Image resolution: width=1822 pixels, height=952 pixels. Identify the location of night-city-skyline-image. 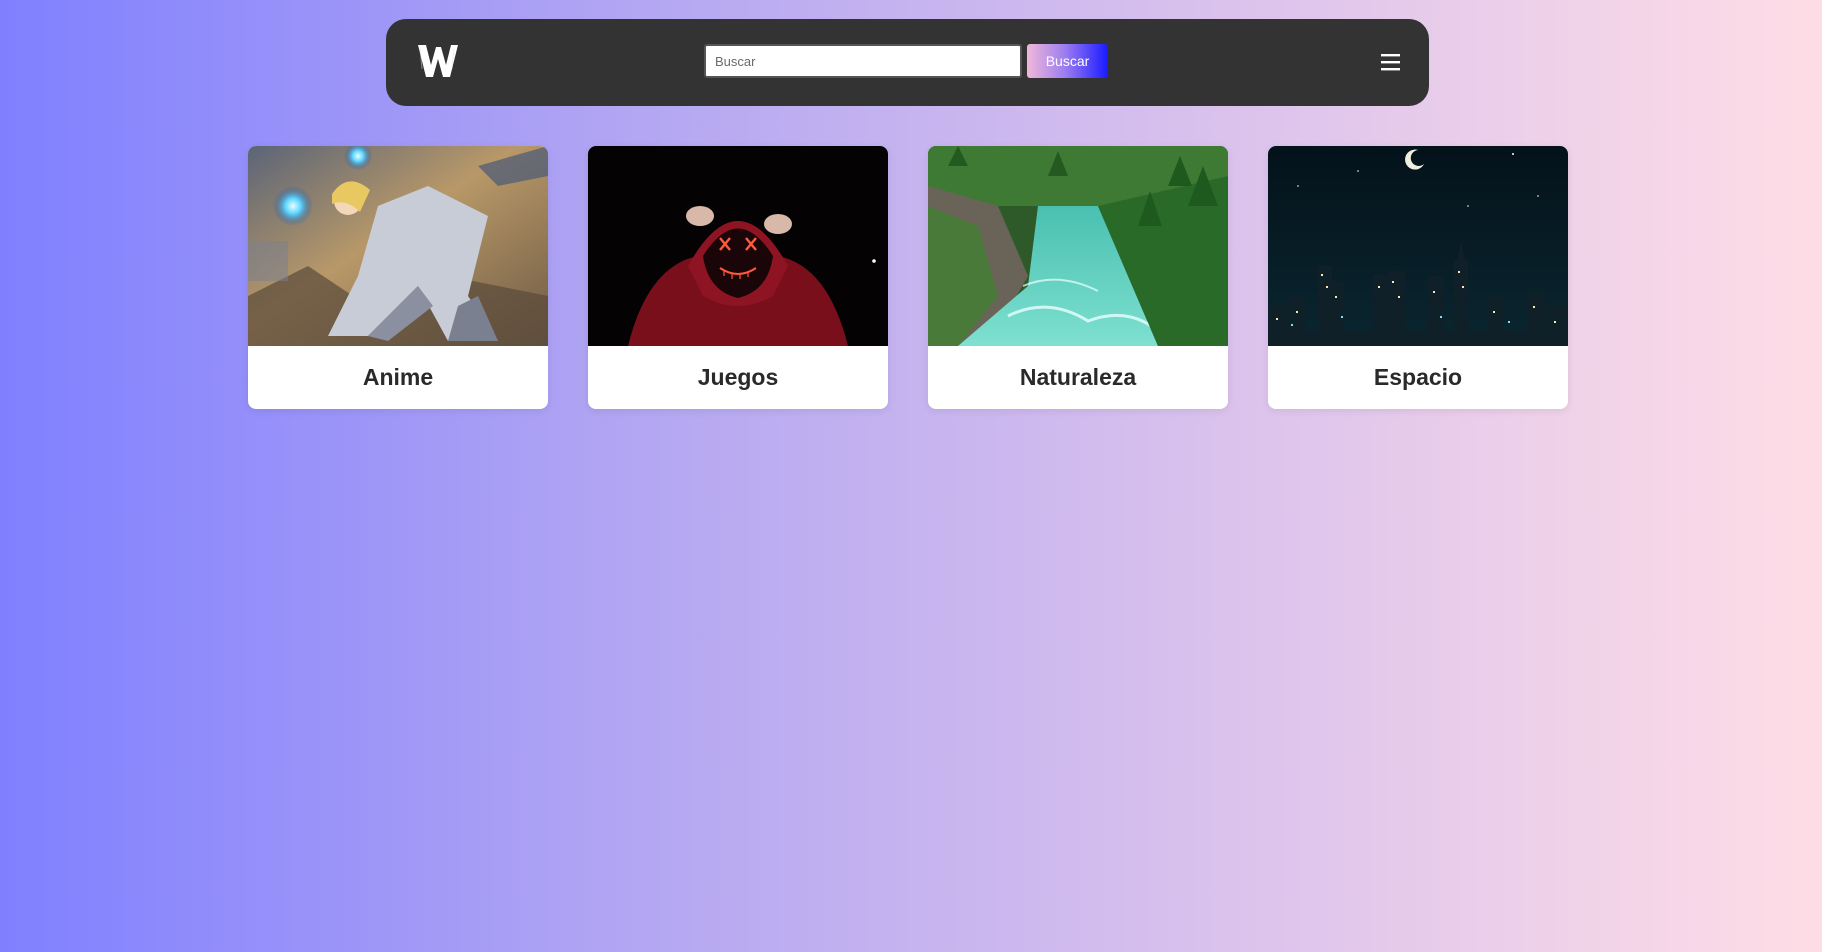
(1418, 246).